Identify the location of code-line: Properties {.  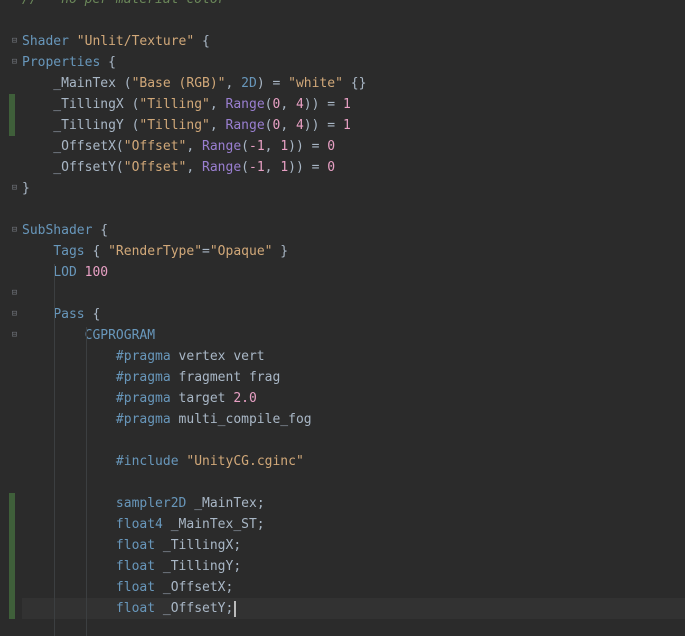
(353, 62).